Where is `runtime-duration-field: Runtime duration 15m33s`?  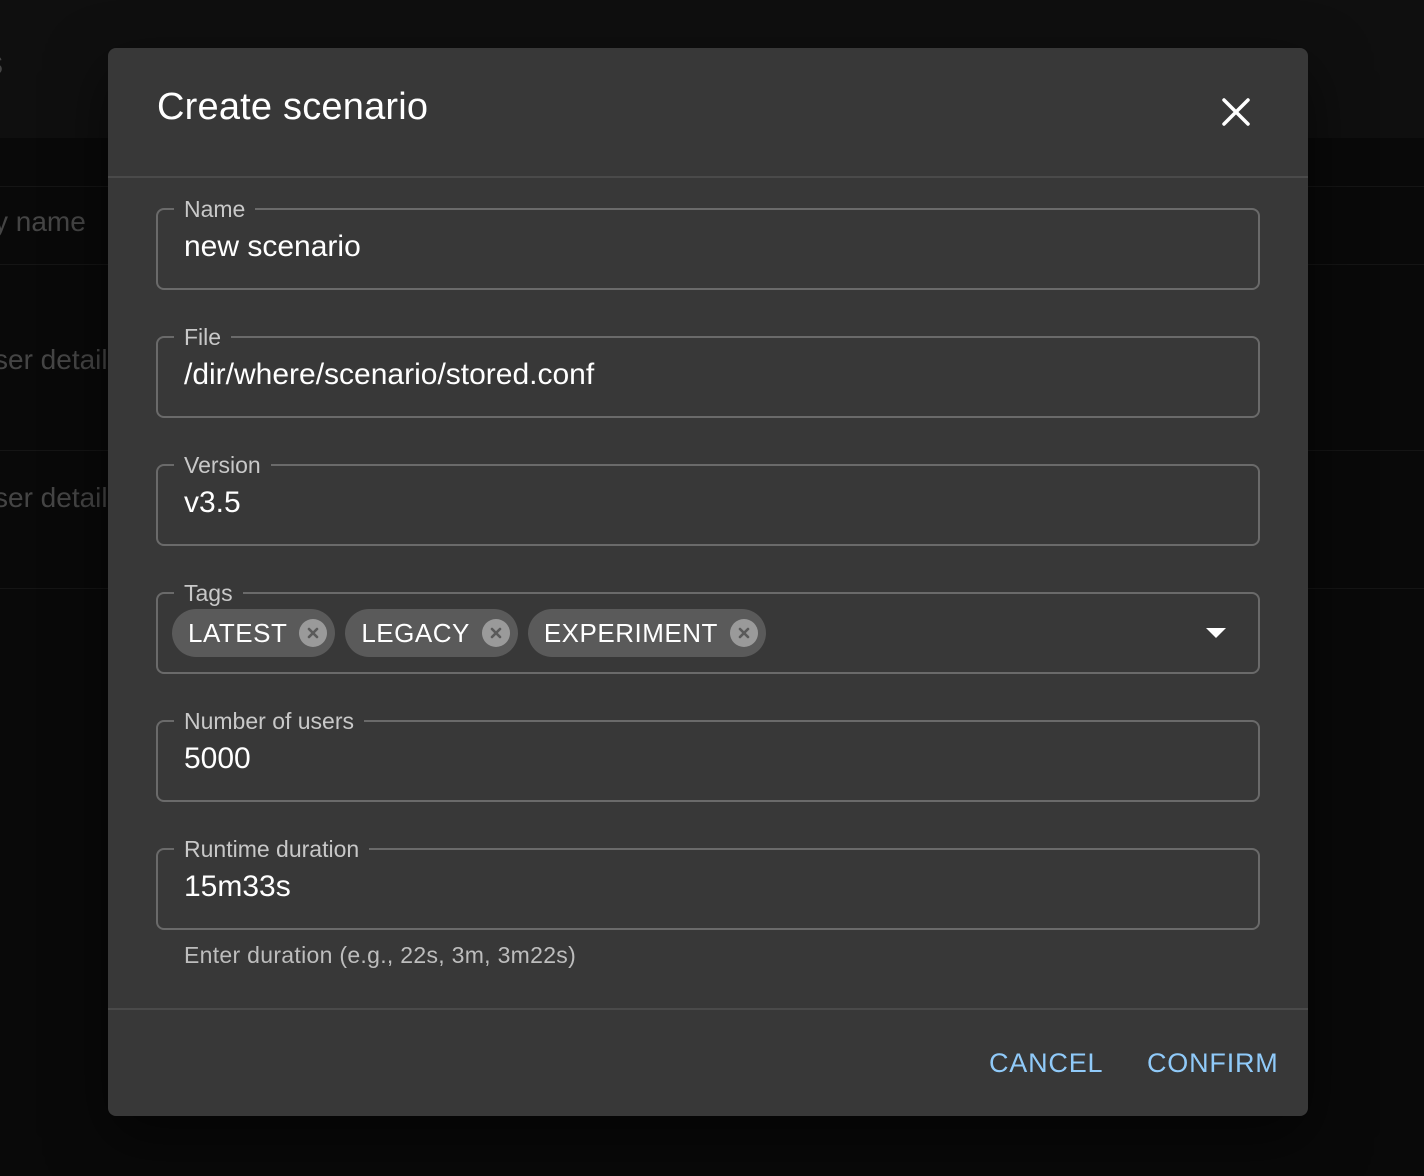
runtime-duration-field: Runtime duration 15m33s is located at coordinates (708, 883).